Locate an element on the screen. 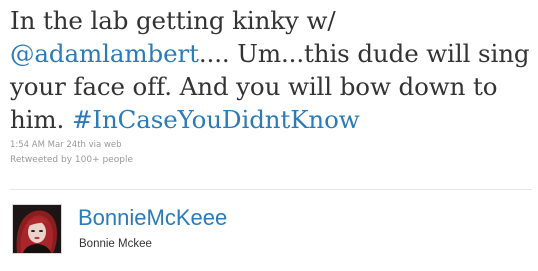 The width and height of the screenshot is (538, 271). via-prefix: via is located at coordinates (94, 145).